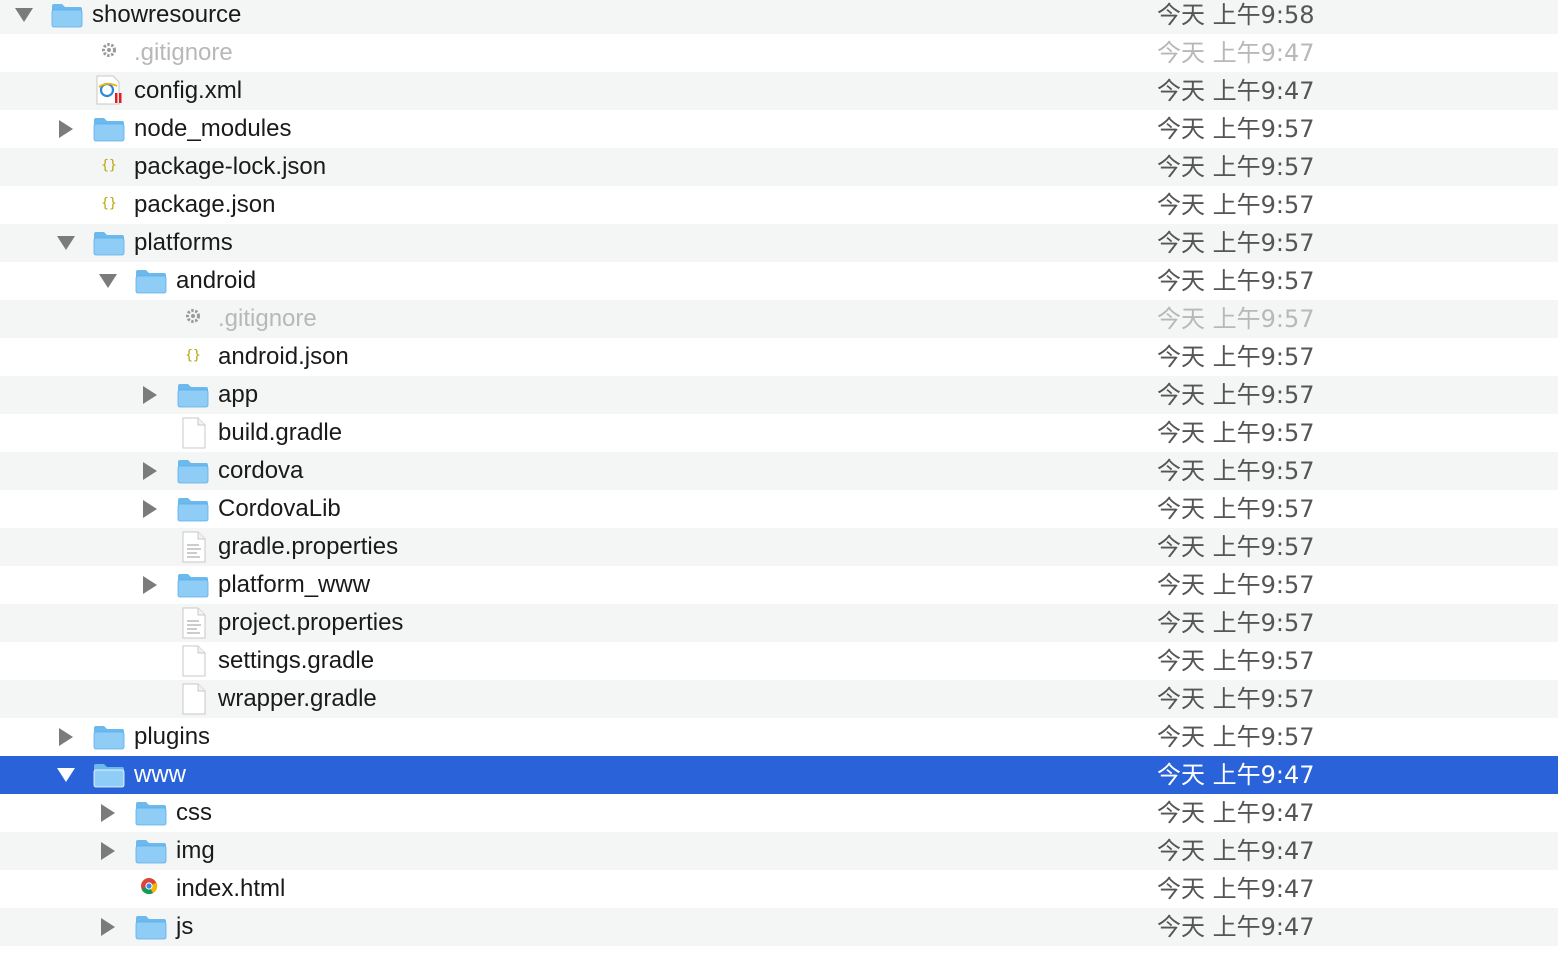 The image size is (1558, 956). I want to click on item-name: android.json, so click(283, 356).